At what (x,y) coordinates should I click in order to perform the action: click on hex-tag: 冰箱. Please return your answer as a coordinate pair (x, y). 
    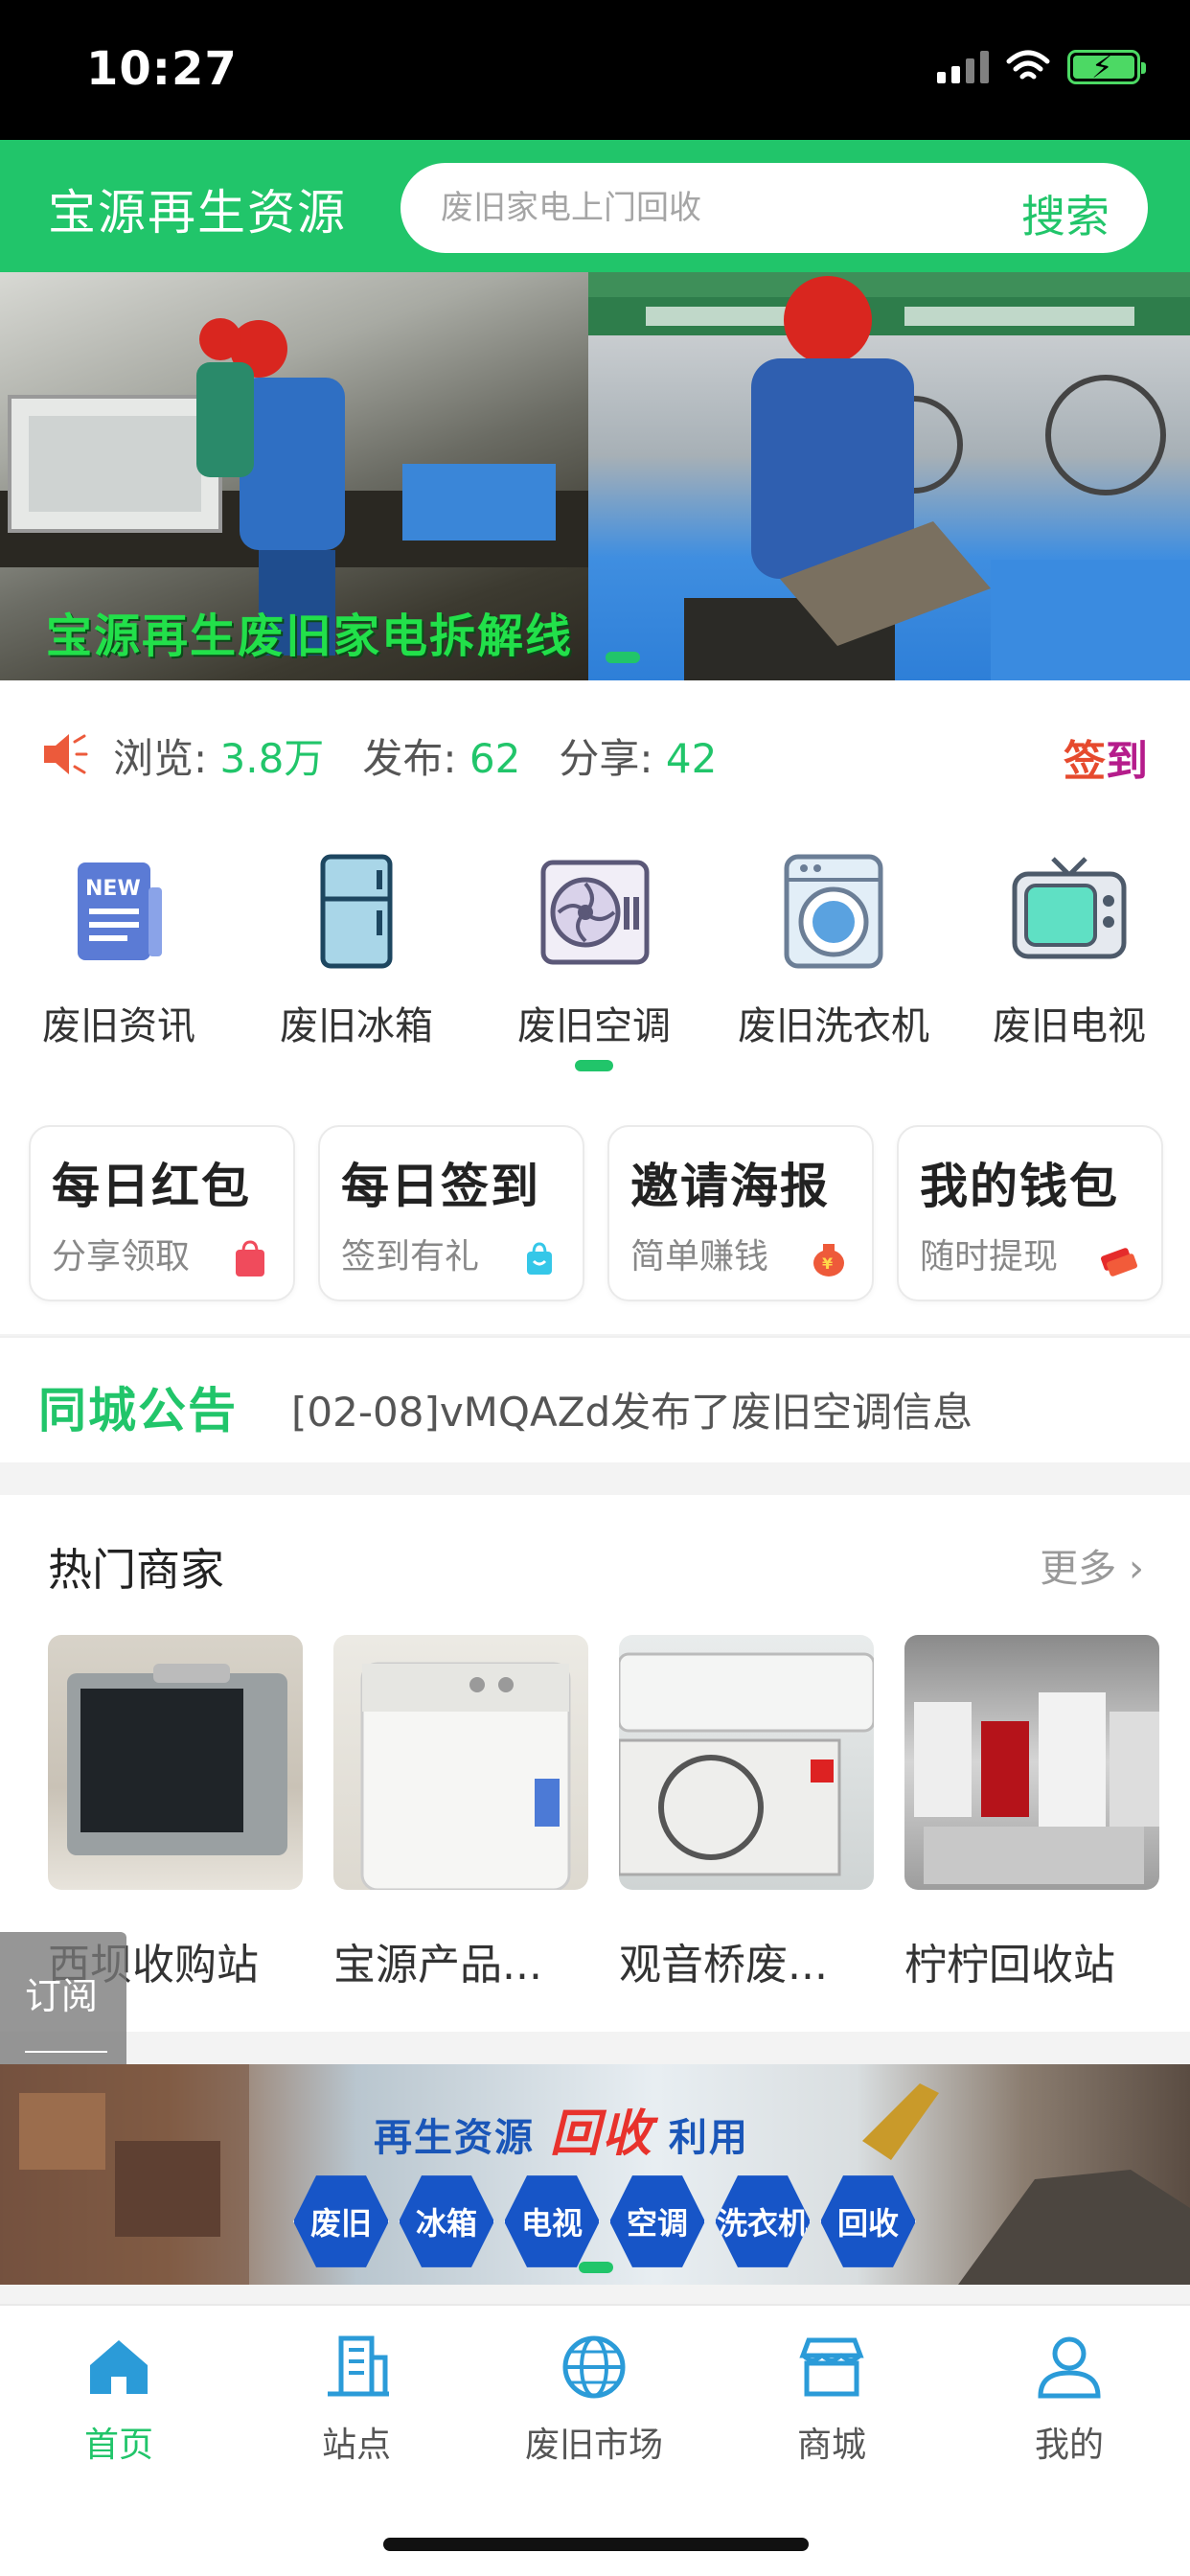
    Looking at the image, I should click on (447, 2221).